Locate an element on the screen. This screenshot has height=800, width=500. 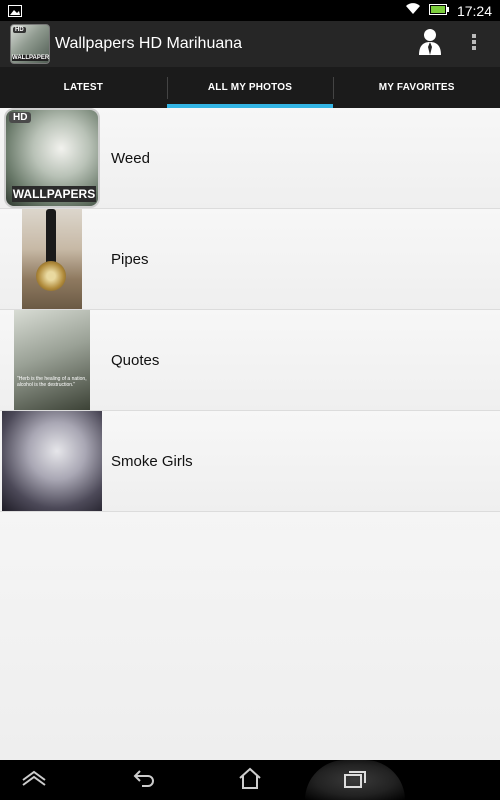
list-item-pipes: Pipes is located at coordinates (250, 259).